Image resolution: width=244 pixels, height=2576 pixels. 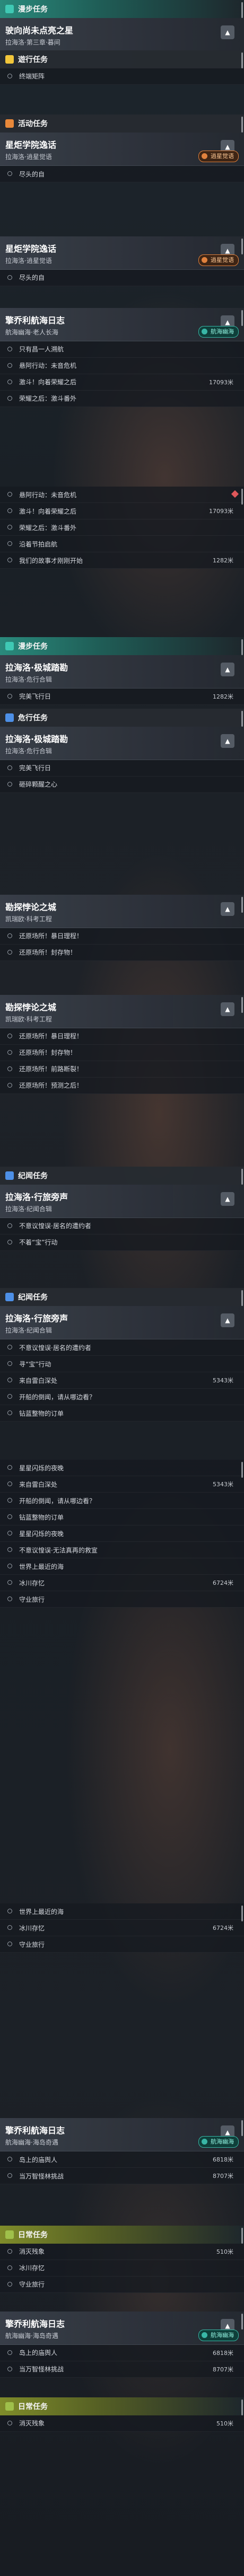 I want to click on quest-header: 驶向尚未点亮之星 拉海洛·第三章·暮间 ▲, so click(x=122, y=34).